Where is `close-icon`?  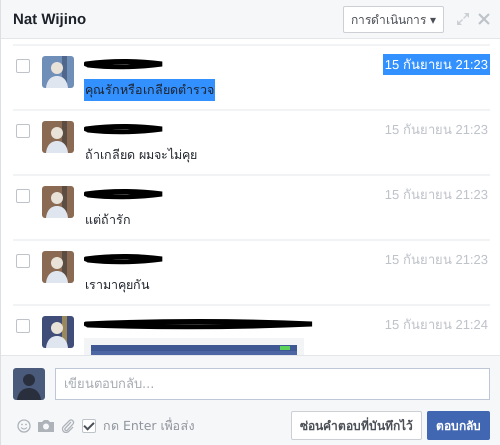 close-icon is located at coordinates (484, 19).